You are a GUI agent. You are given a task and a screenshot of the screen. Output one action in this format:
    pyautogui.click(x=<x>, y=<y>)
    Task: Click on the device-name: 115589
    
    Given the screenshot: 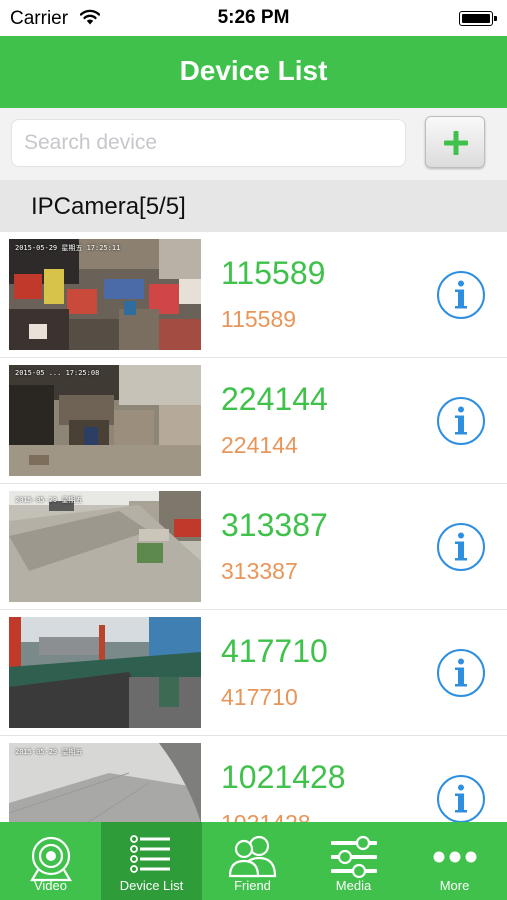 What is the action you would take?
    pyautogui.click(x=273, y=273)
    